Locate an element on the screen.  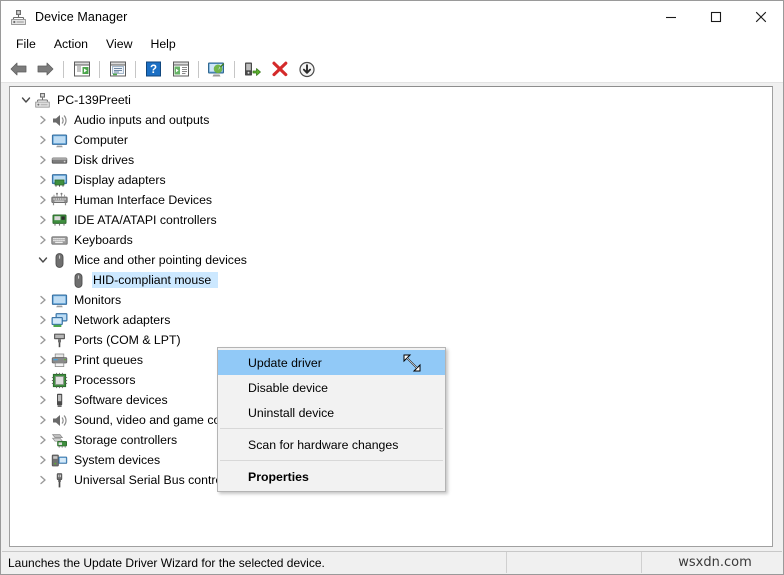
close-button is located at coordinates (760, 17).